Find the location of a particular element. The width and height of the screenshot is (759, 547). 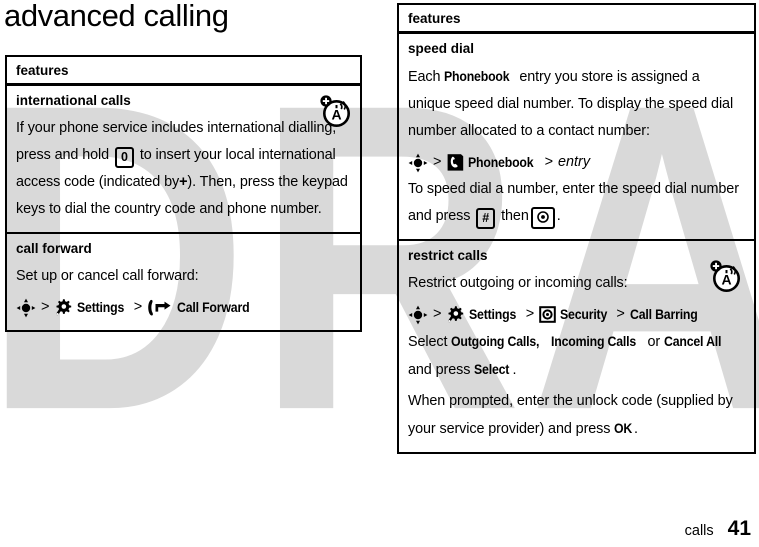

select-part2: and press is located at coordinates (439, 370).